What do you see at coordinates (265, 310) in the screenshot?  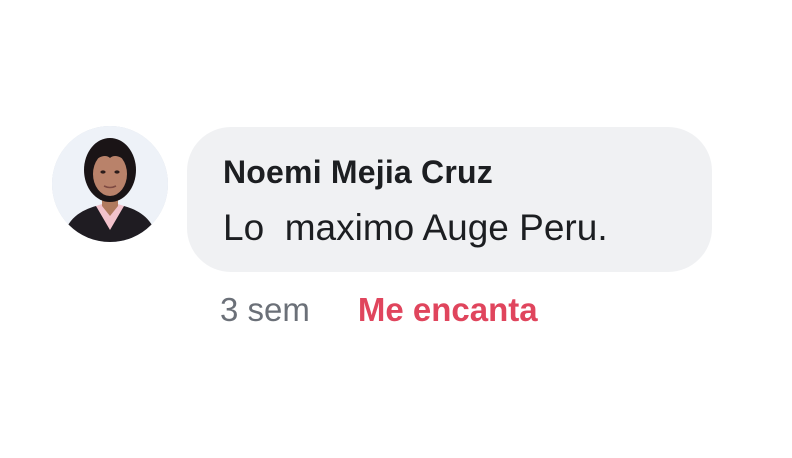 I see `comment-timestamp: 3 sem` at bounding box center [265, 310].